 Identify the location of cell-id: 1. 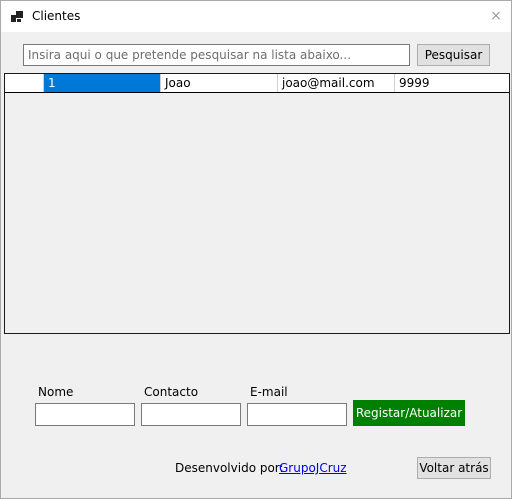
(102, 83).